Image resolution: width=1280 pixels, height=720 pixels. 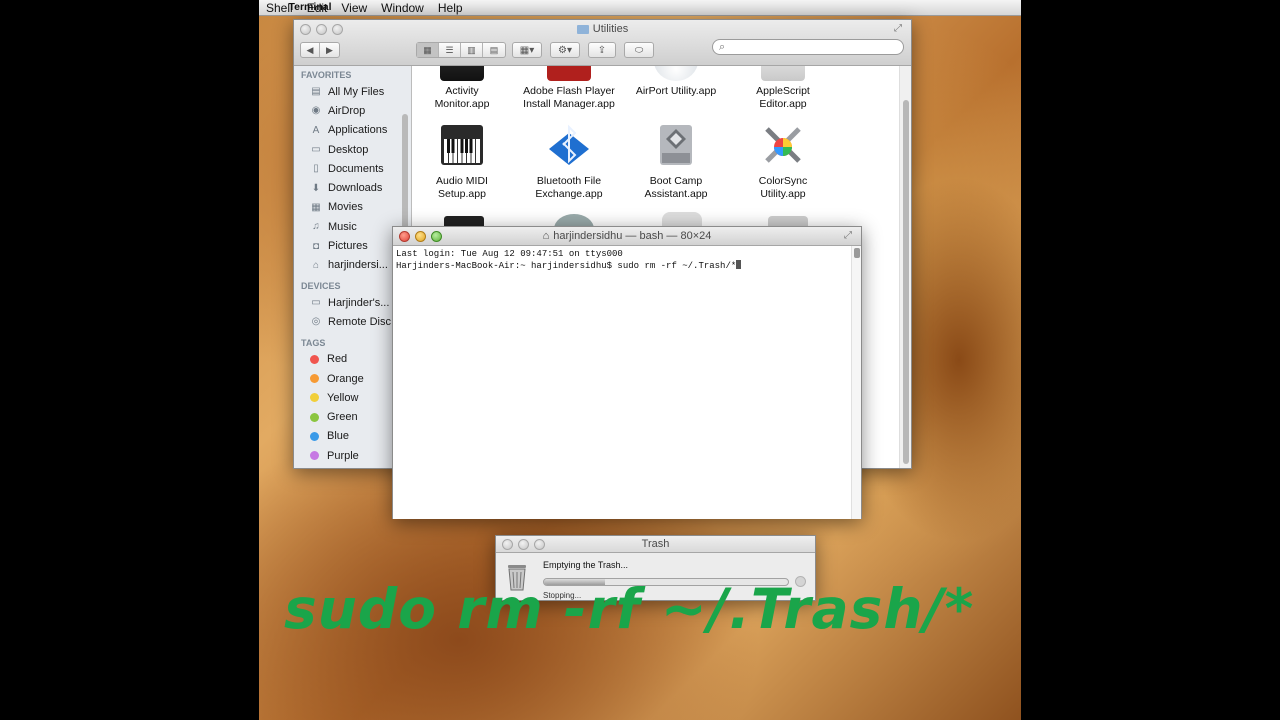 I want to click on sidebar-item-label: Movies, so click(x=345, y=207).